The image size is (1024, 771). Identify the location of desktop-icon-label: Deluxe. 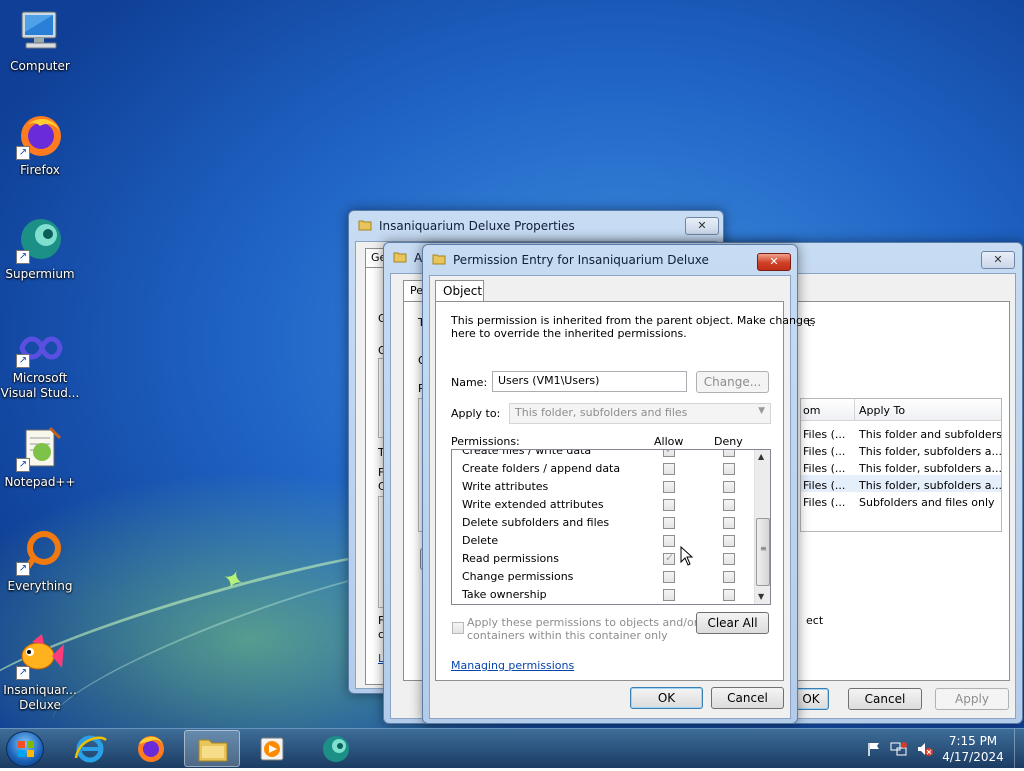
(40, 705).